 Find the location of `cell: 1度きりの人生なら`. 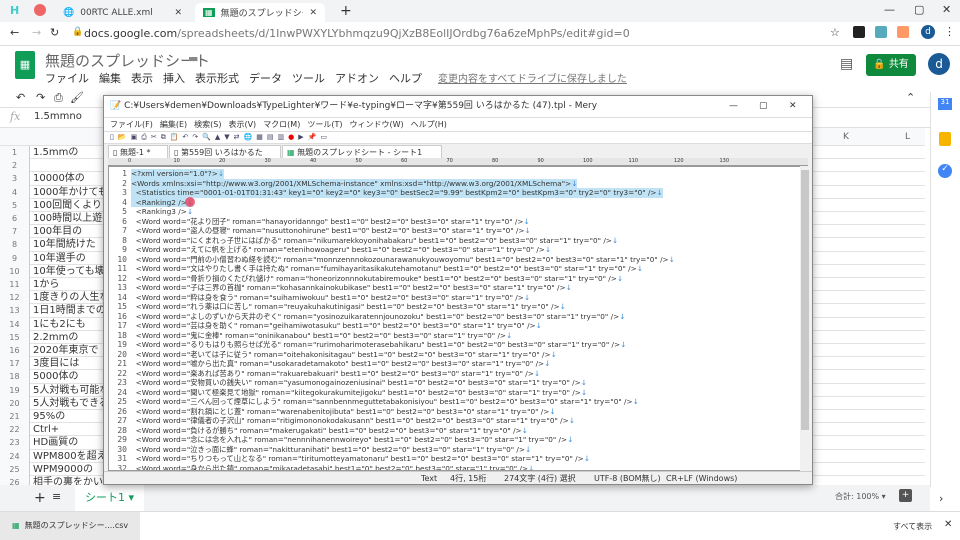

cell: 1度きりの人生なら is located at coordinates (69, 297).